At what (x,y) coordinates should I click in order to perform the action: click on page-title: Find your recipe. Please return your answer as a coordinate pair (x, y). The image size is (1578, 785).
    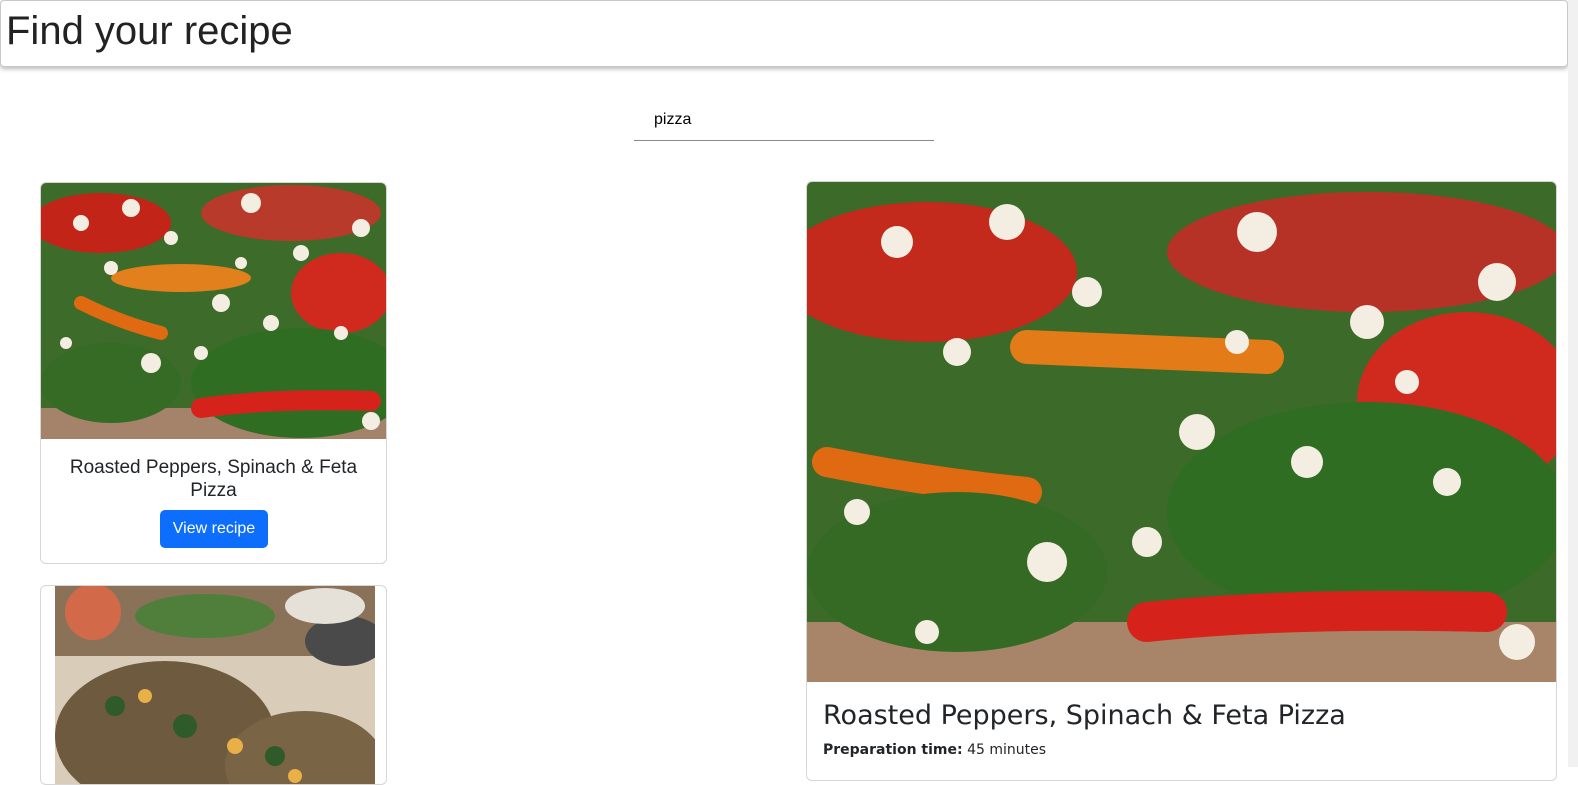
    Looking at the image, I should click on (149, 31).